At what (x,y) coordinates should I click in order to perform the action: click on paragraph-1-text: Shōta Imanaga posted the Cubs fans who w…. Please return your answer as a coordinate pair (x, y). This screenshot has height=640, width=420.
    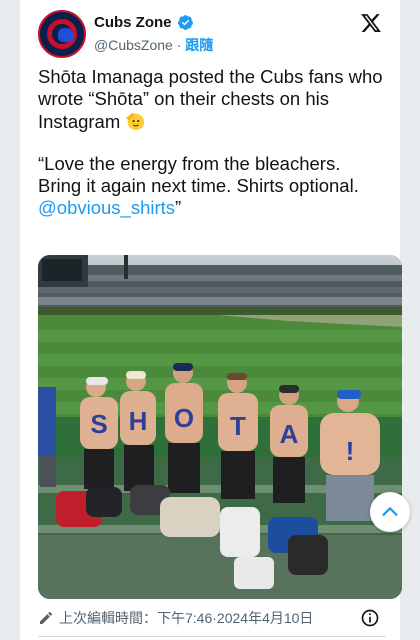
    Looking at the image, I should click on (213, 99).